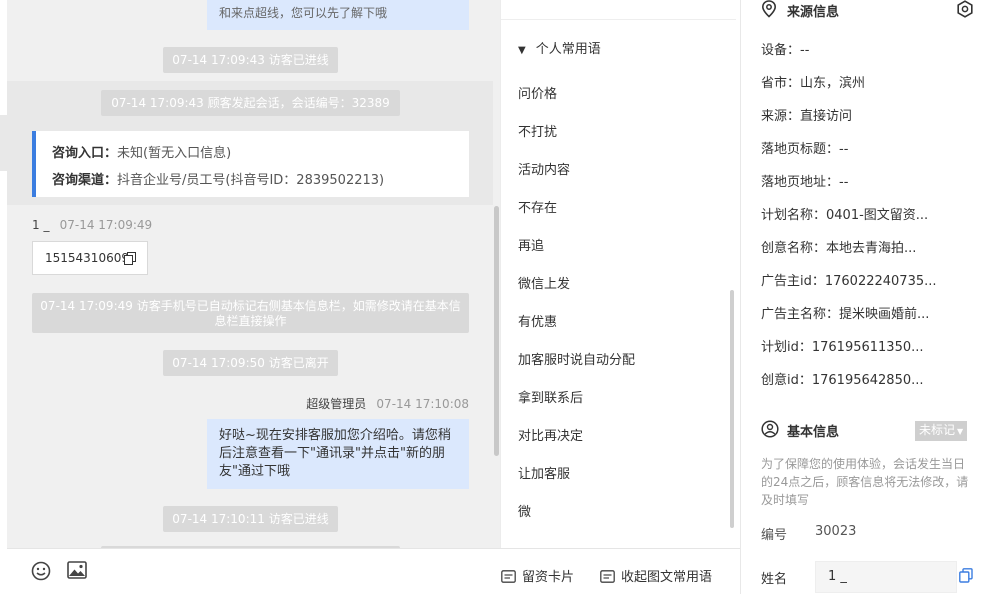 The height and width of the screenshot is (595, 995). What do you see at coordinates (732, 409) in the screenshot?
I see `phrases-scrollbar` at bounding box center [732, 409].